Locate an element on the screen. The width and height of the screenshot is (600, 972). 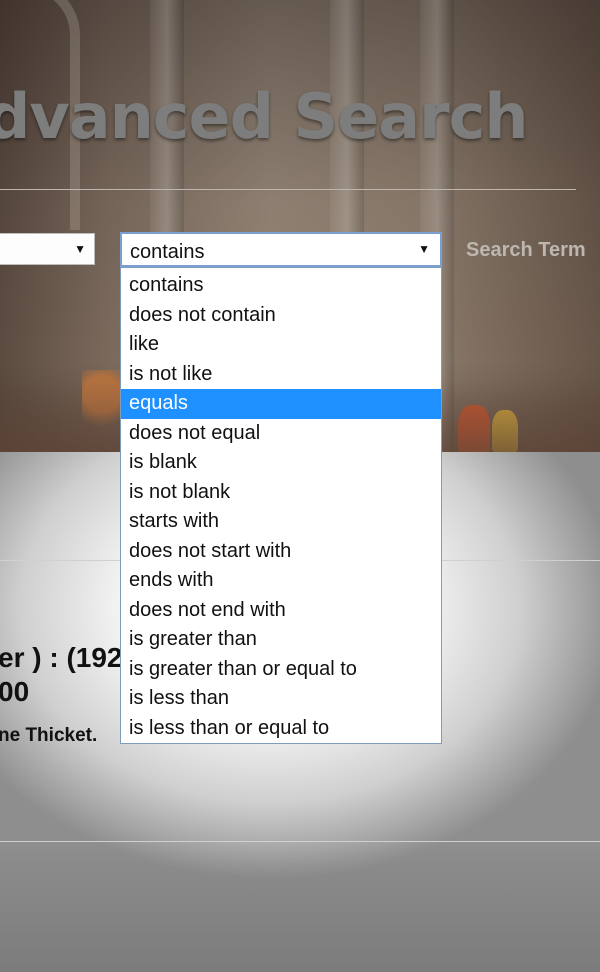
option-contains: contains is located at coordinates (281, 286).